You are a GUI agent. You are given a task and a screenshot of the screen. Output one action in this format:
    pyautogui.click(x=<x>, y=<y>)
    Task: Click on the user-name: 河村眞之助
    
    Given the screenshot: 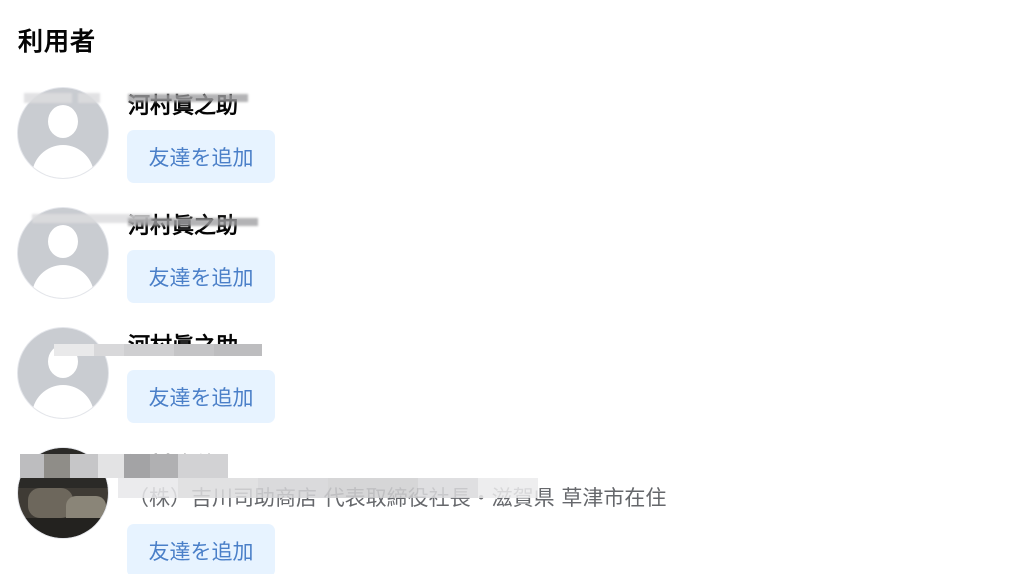 What is the action you would take?
    pyautogui.click(x=183, y=104)
    